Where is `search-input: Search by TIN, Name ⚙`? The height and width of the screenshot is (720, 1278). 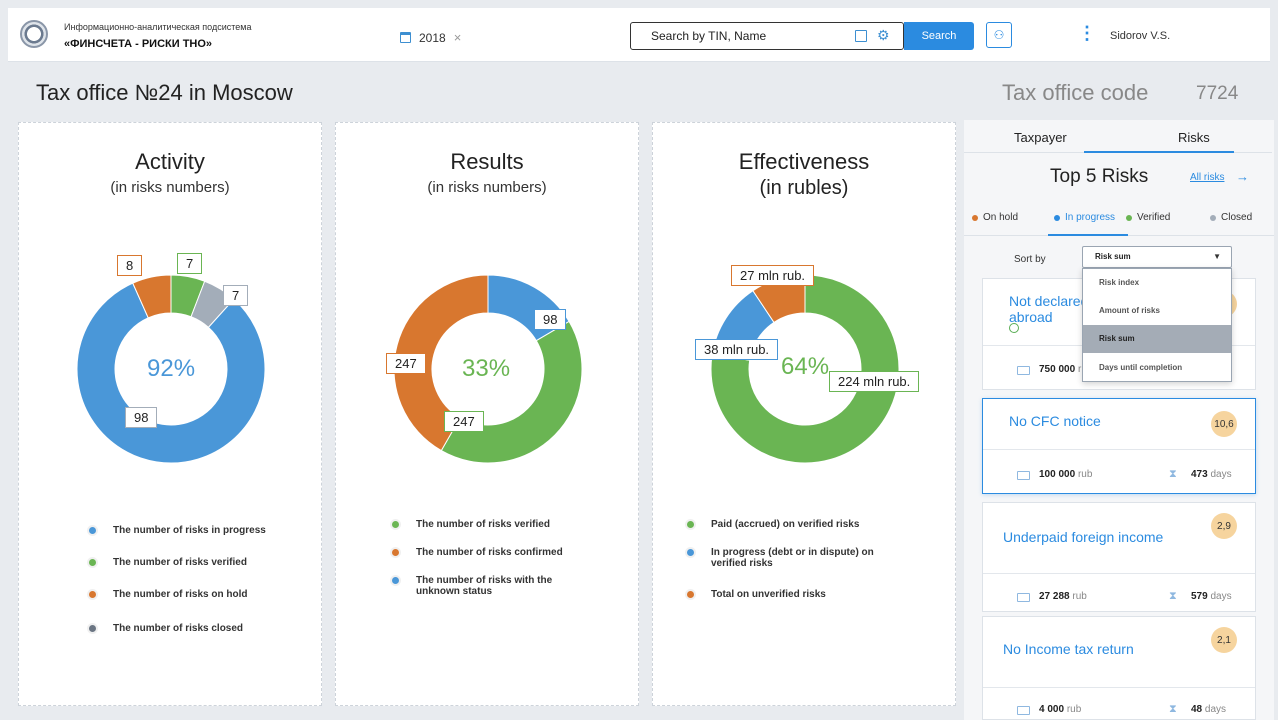
search-input: Search by TIN, Name ⚙ is located at coordinates (767, 36).